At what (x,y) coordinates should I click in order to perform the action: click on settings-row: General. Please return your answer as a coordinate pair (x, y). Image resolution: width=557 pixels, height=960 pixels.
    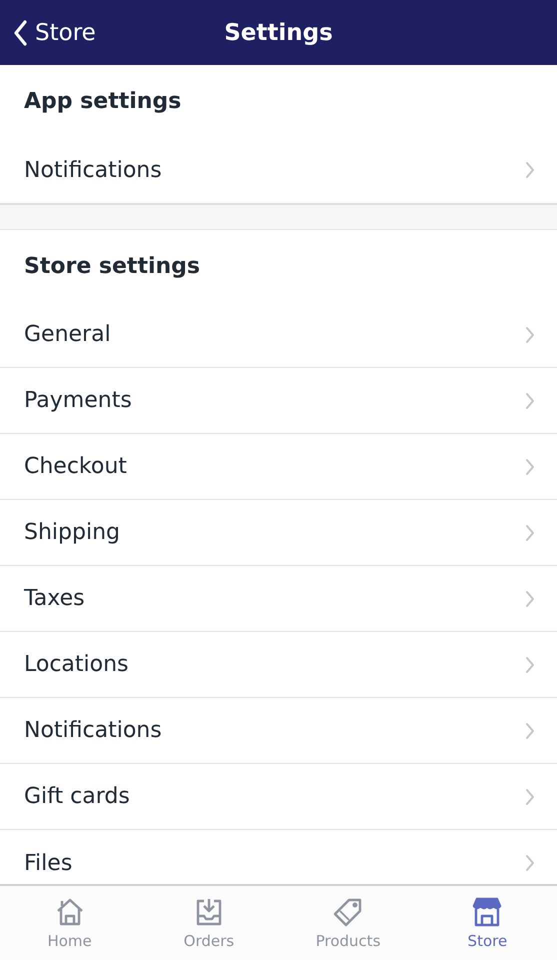
    Looking at the image, I should click on (278, 335).